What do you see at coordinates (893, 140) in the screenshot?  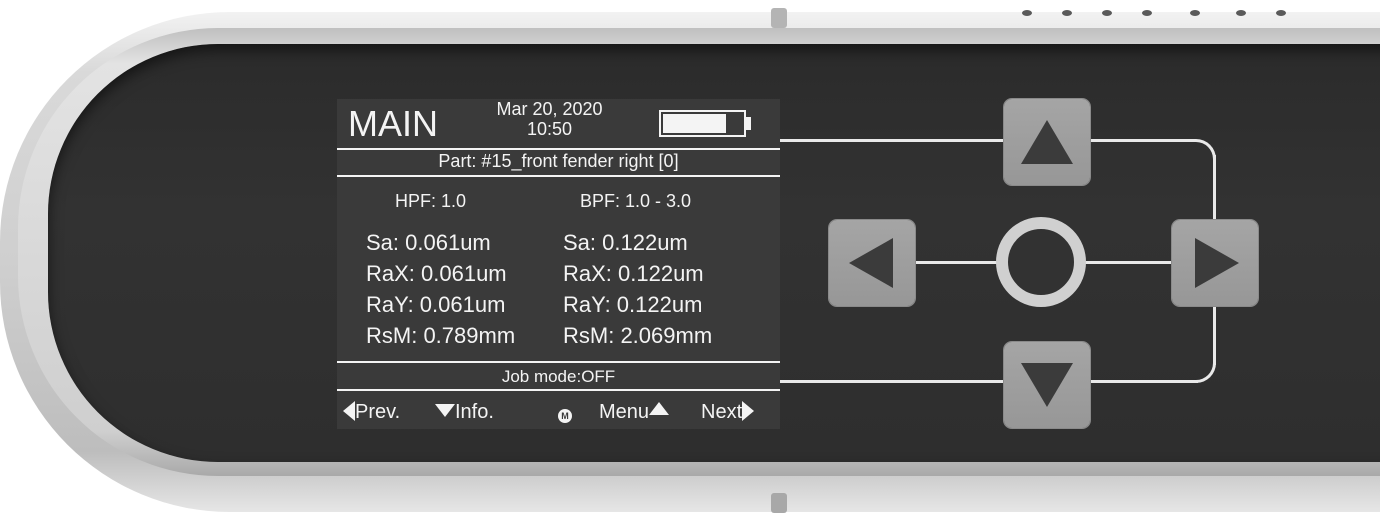 I see `wire-top` at bounding box center [893, 140].